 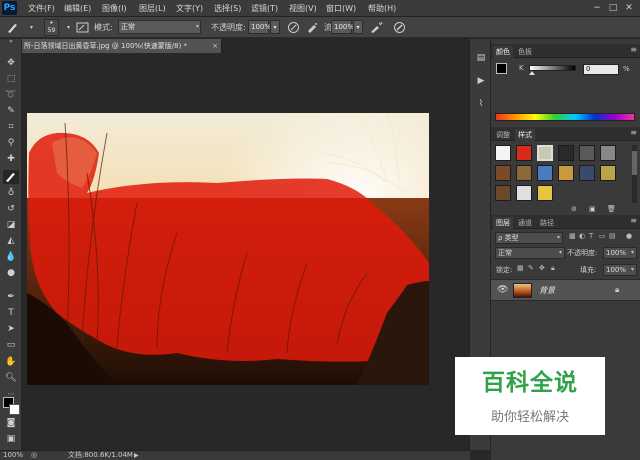 I want to click on tab-layers: 图层, so click(x=503, y=223).